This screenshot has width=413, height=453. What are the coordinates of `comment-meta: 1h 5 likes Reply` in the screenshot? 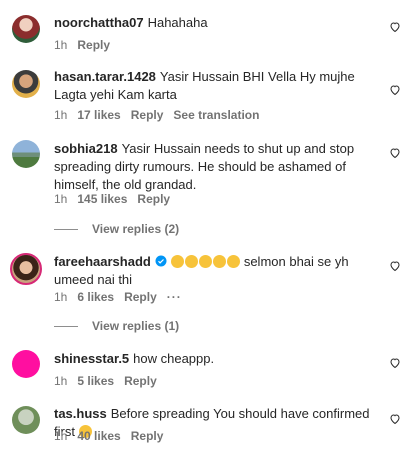 It's located at (110, 381).